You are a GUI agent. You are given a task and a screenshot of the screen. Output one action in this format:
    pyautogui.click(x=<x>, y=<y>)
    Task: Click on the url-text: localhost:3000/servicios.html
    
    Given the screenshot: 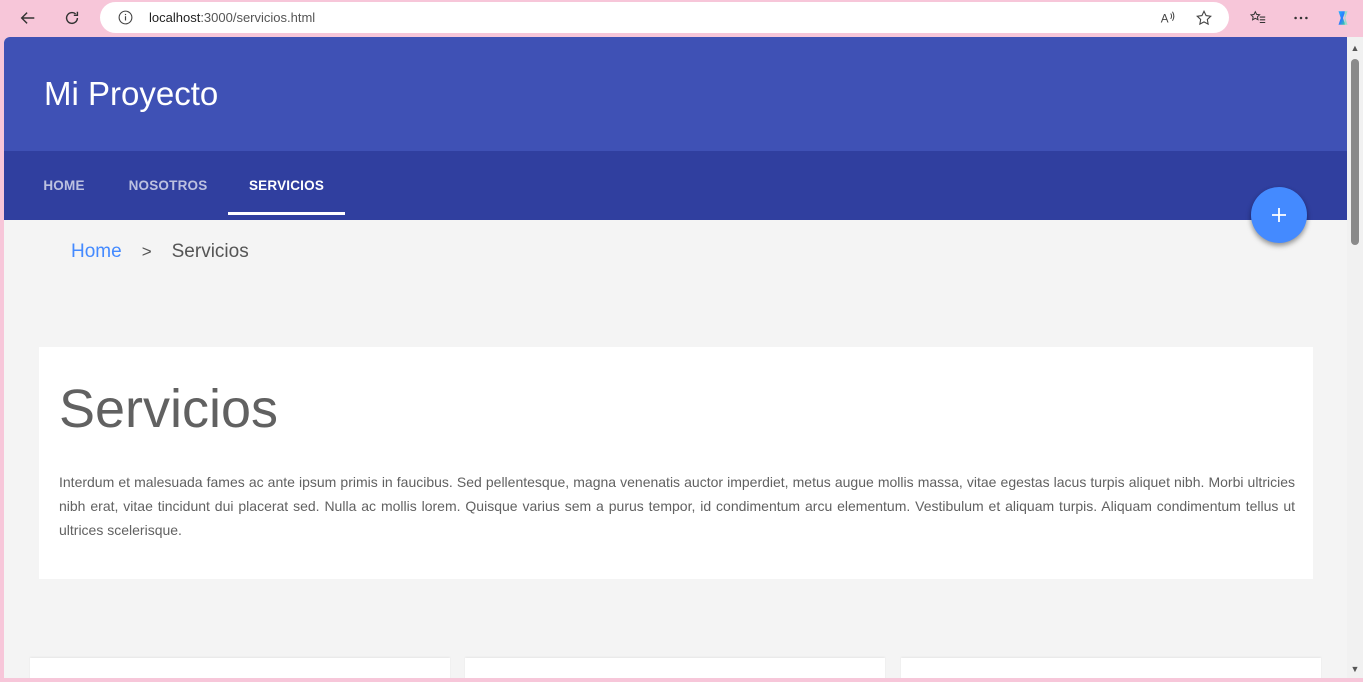 What is the action you would take?
    pyautogui.click(x=232, y=17)
    